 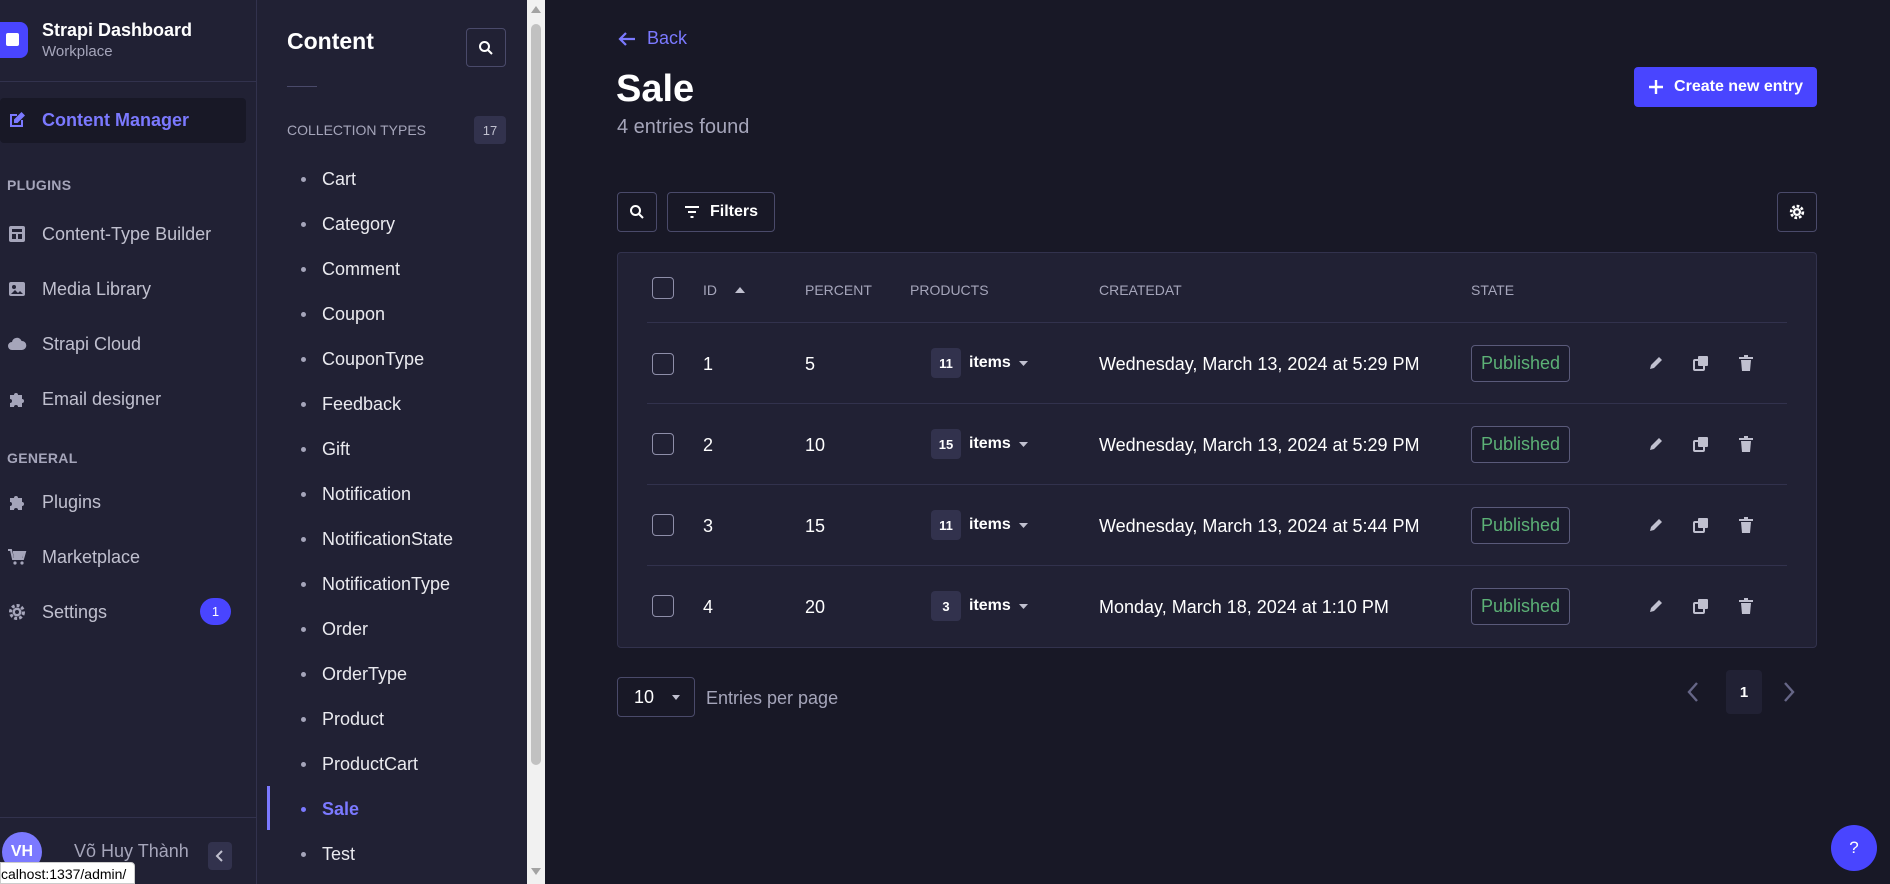 I want to click on column-header-createdat: CREATEDAT, so click(x=1140, y=290).